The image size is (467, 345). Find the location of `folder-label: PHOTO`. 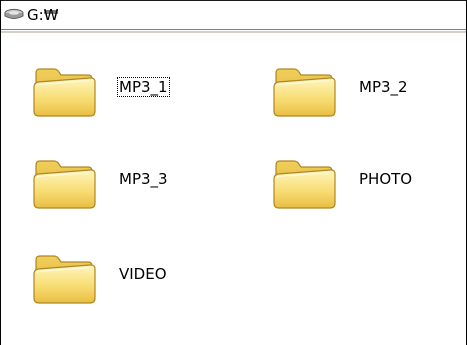

folder-label: PHOTO is located at coordinates (386, 179).